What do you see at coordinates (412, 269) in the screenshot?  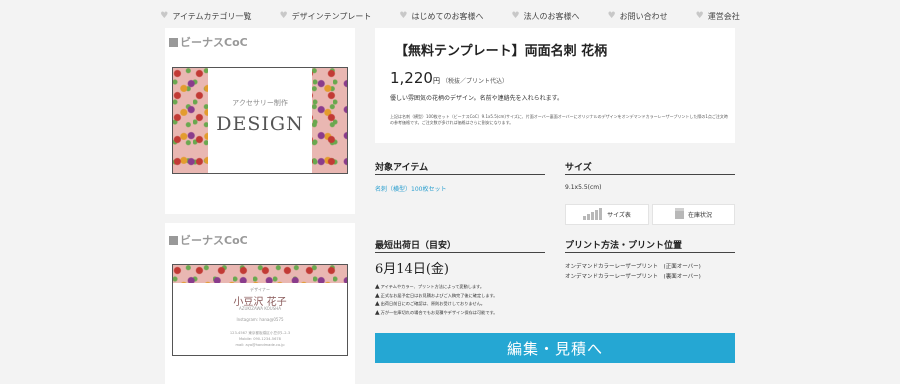 I see `ship-date: 6月14日(金)` at bounding box center [412, 269].